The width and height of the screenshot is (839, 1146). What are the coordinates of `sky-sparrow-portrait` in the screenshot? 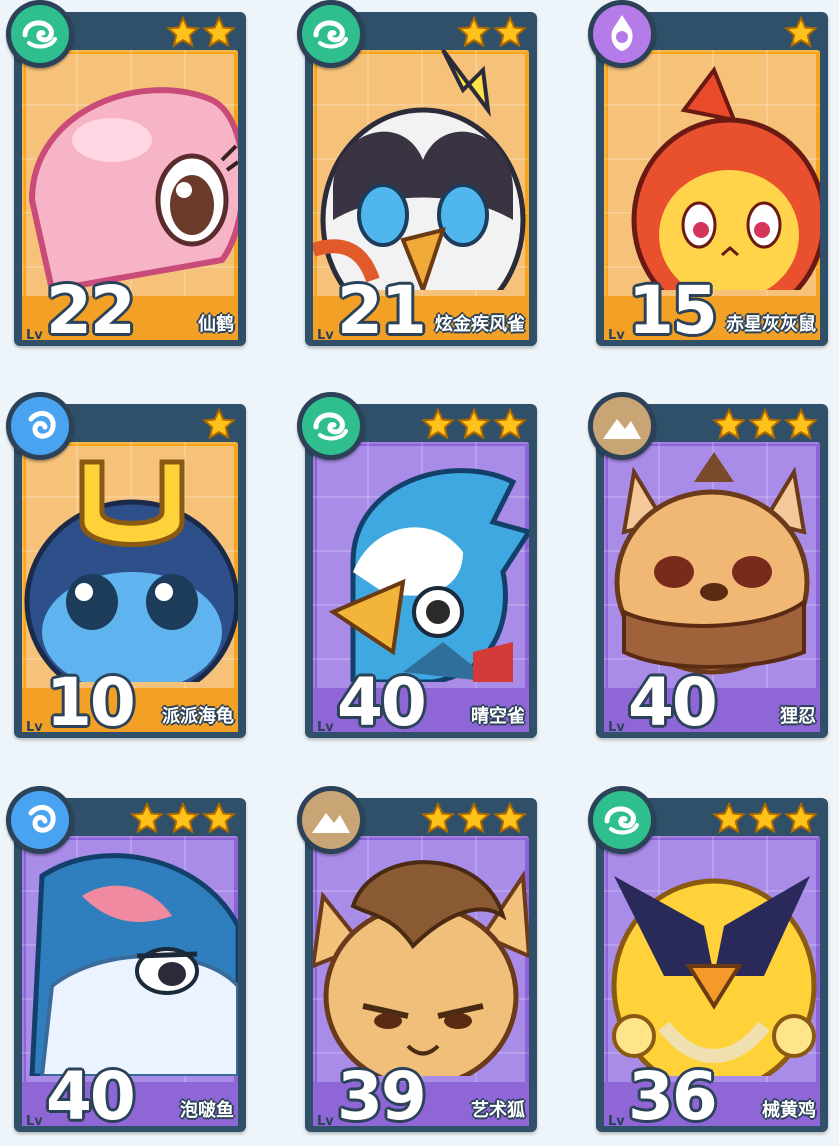 It's located at (428, 575).